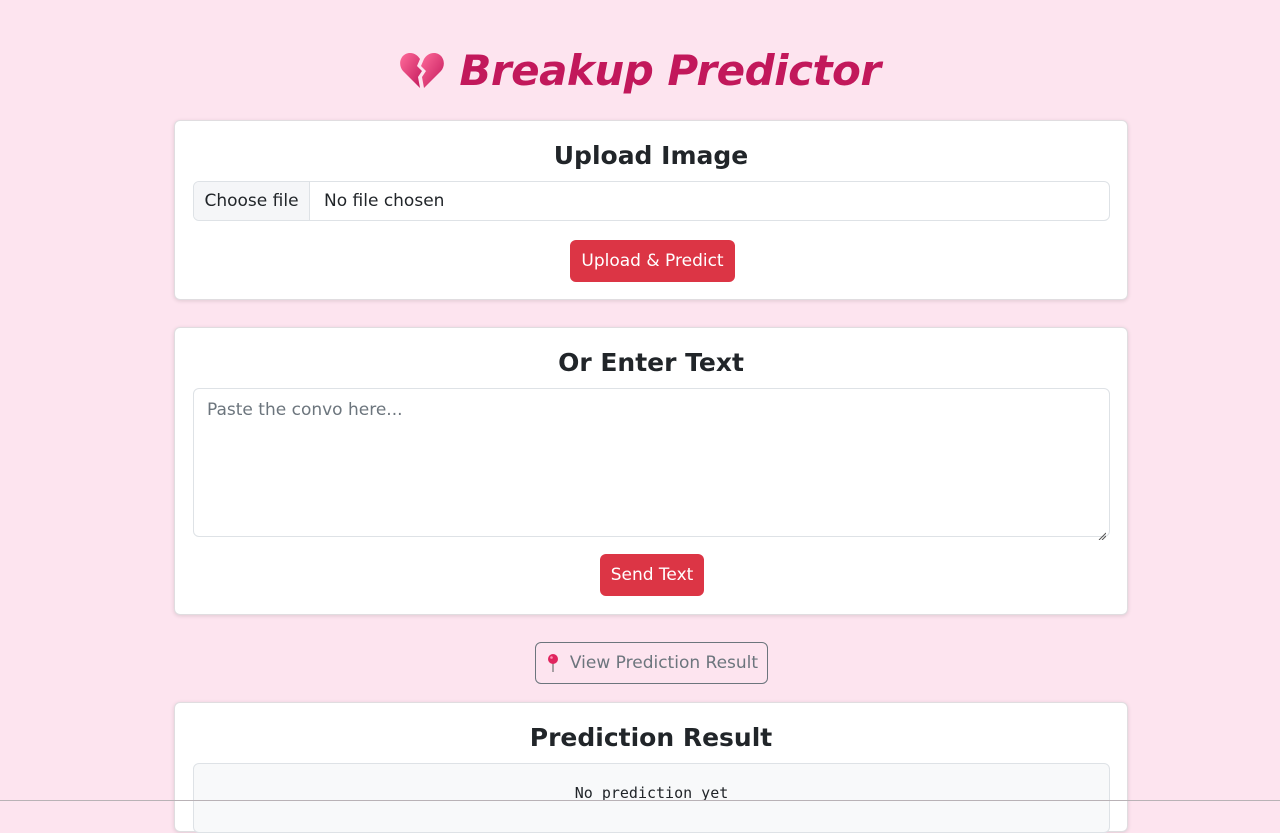  Describe the element at coordinates (651, 362) in the screenshot. I see `enter-text-title: Or Enter Text` at that location.